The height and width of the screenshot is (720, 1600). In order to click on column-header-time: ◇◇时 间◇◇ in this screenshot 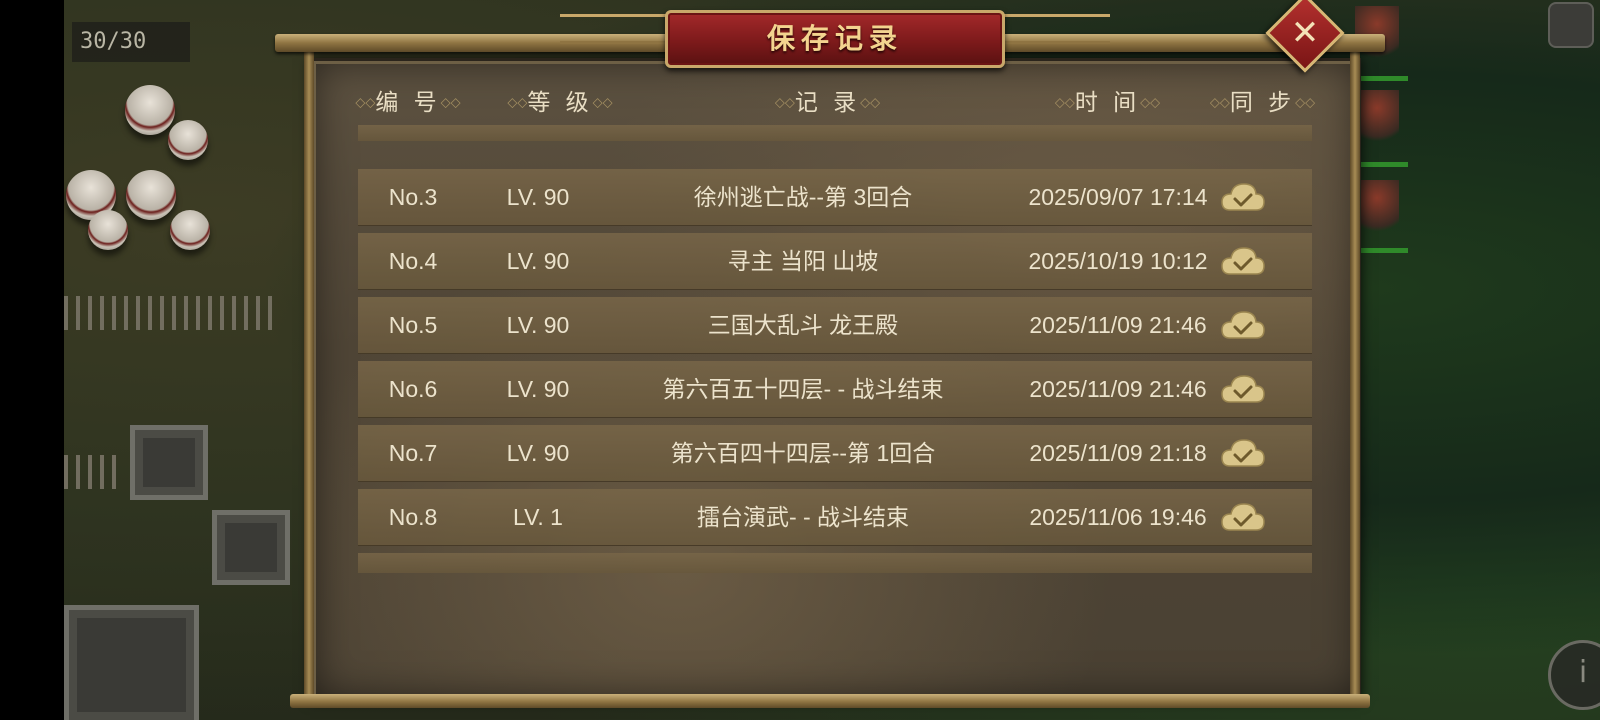, I will do `click(1107, 103)`.